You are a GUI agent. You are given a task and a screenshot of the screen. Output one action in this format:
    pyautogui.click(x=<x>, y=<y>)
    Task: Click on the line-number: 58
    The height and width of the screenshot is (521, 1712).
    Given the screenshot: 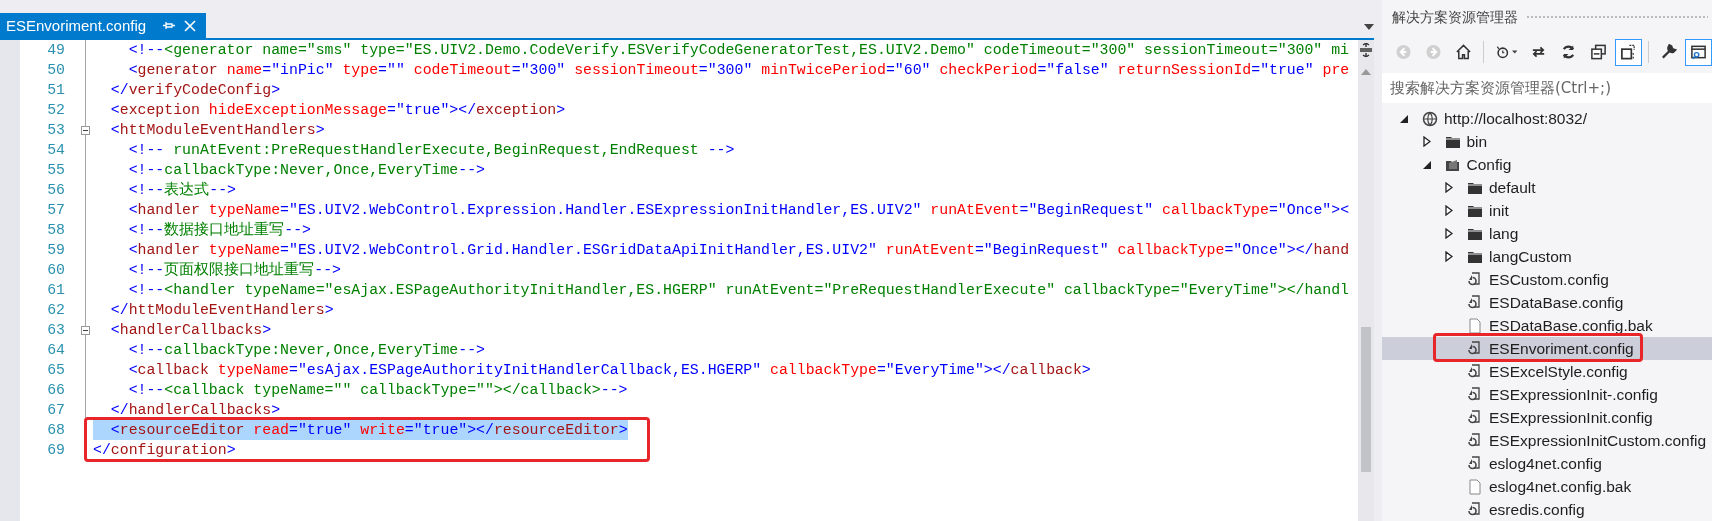 What is the action you would take?
    pyautogui.click(x=55, y=230)
    